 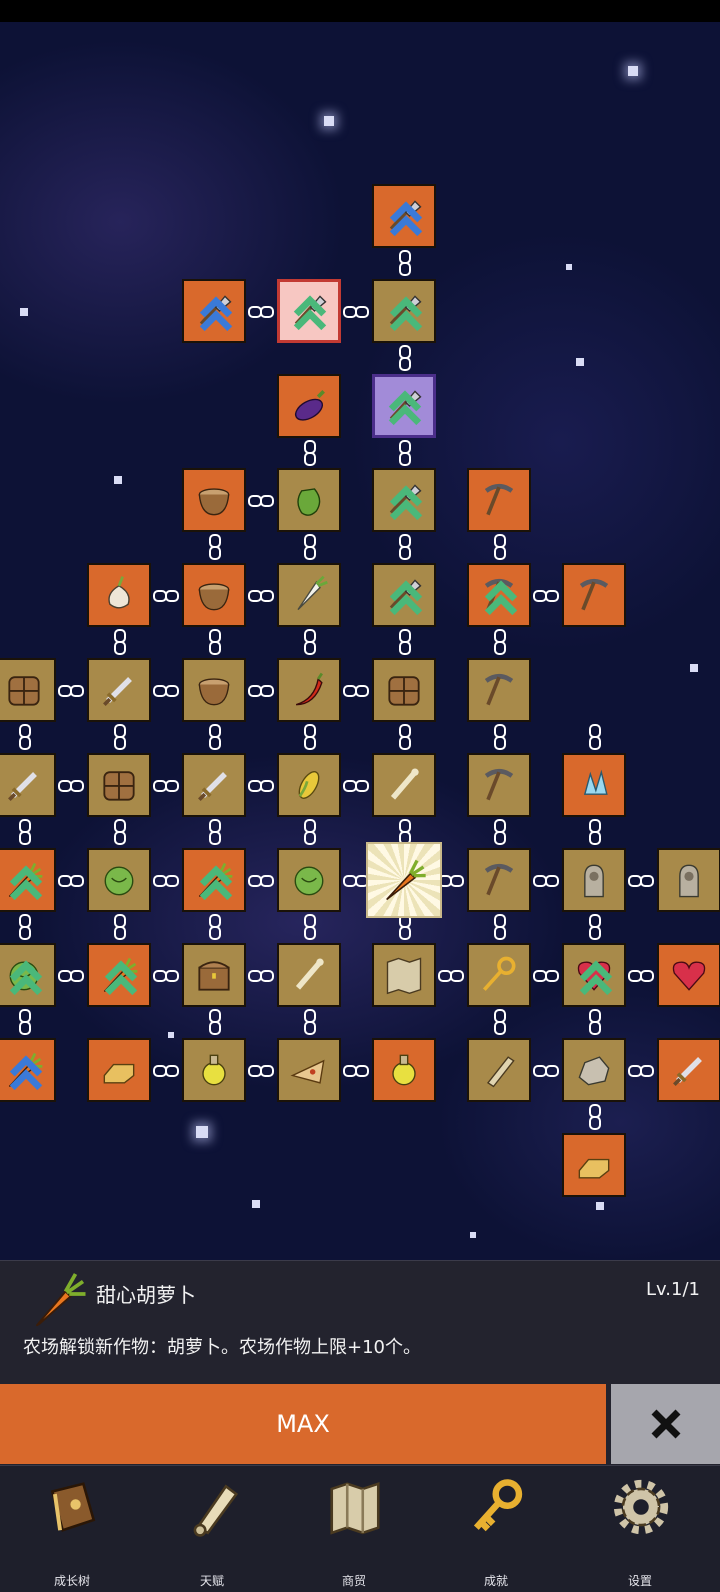 I want to click on skill-node-key, so click(x=499, y=975).